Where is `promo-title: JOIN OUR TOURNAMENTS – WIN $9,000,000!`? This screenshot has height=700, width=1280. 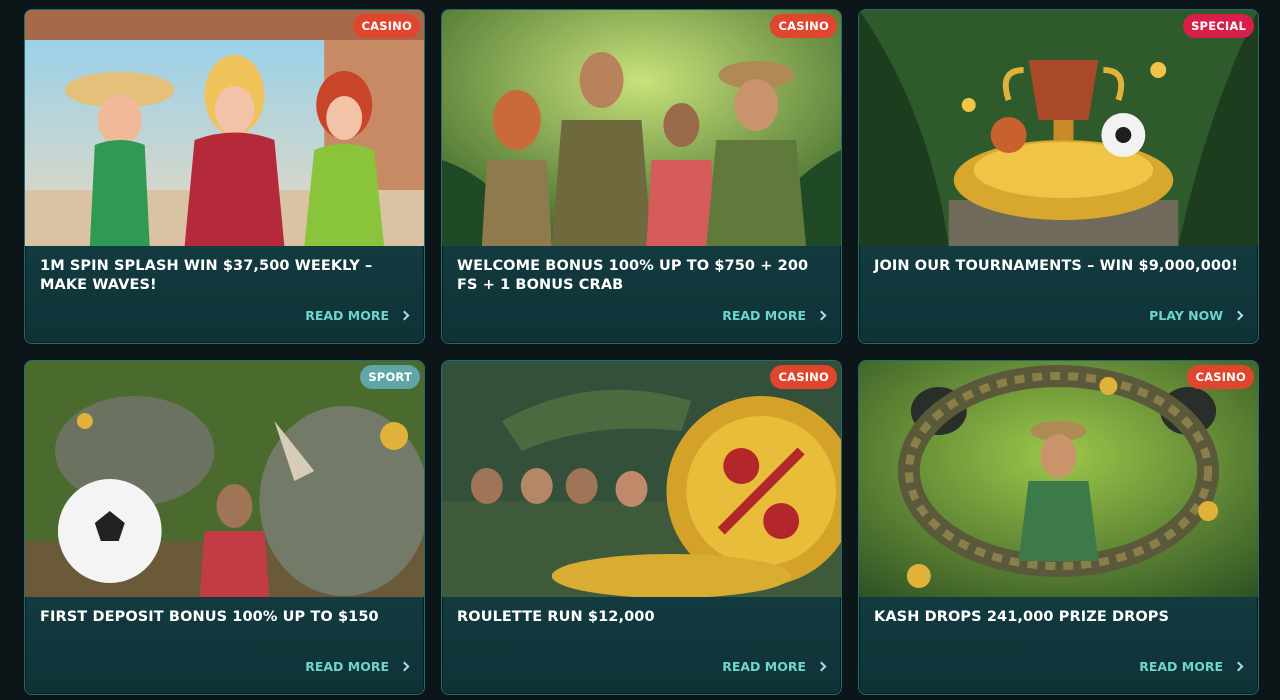
promo-title: JOIN OUR TOURNAMENTS – WIN $9,000,000! is located at coordinates (1056, 266).